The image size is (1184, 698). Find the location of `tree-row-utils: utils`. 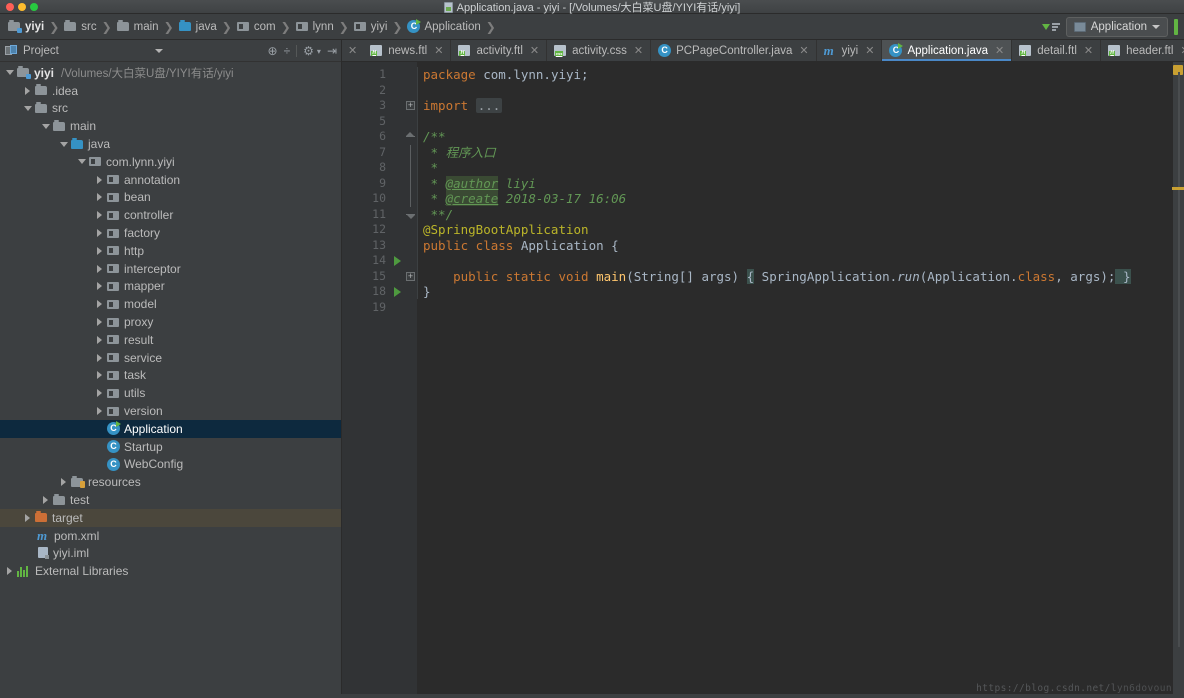

tree-row-utils: utils is located at coordinates (170, 393).